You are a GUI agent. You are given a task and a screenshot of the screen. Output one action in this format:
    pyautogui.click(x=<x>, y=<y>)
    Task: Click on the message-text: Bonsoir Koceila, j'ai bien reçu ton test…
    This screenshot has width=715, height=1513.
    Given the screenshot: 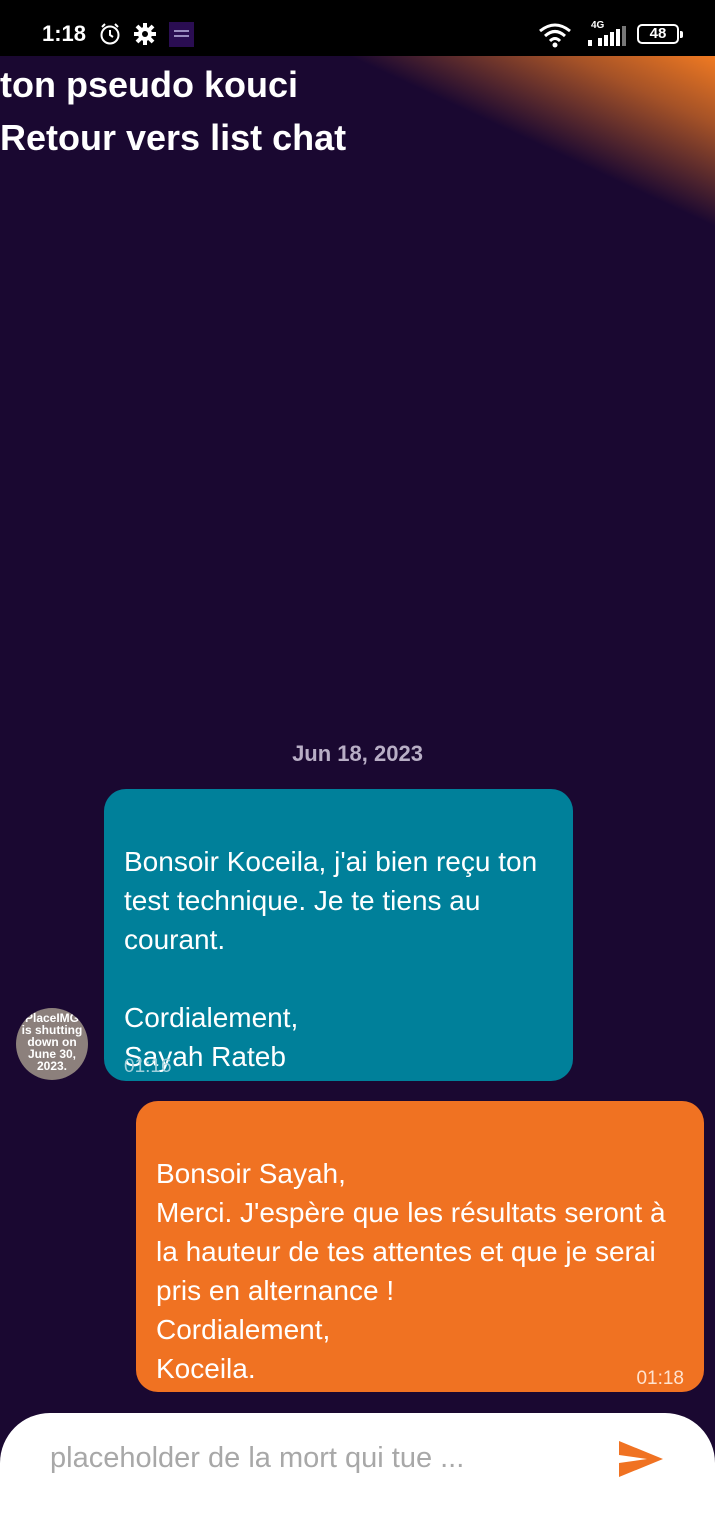 What is the action you would take?
    pyautogui.click(x=331, y=959)
    